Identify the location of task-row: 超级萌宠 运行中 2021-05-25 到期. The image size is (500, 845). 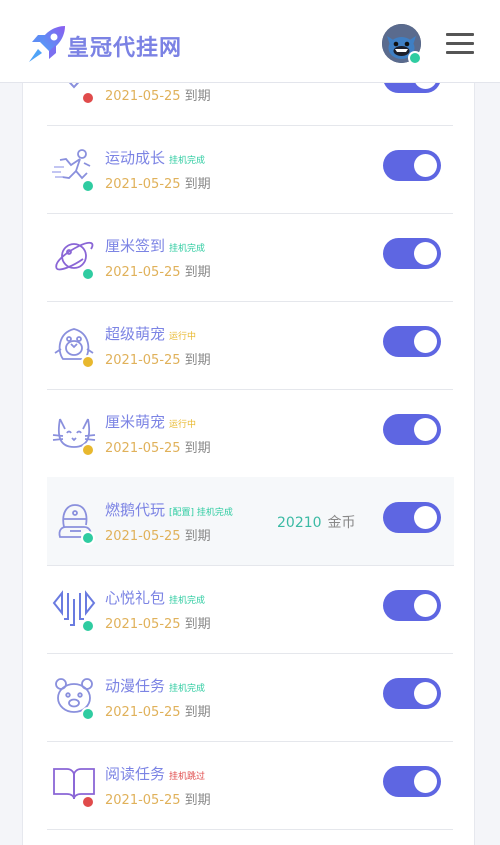
(250, 345).